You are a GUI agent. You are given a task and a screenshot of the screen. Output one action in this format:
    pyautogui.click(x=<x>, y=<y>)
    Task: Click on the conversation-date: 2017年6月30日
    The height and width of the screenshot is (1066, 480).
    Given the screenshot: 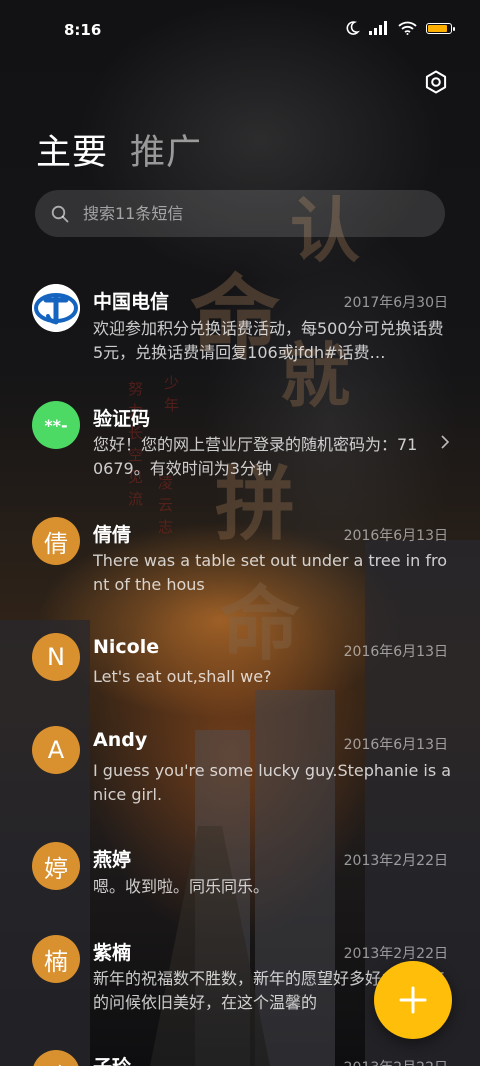 What is the action you would take?
    pyautogui.click(x=395, y=303)
    